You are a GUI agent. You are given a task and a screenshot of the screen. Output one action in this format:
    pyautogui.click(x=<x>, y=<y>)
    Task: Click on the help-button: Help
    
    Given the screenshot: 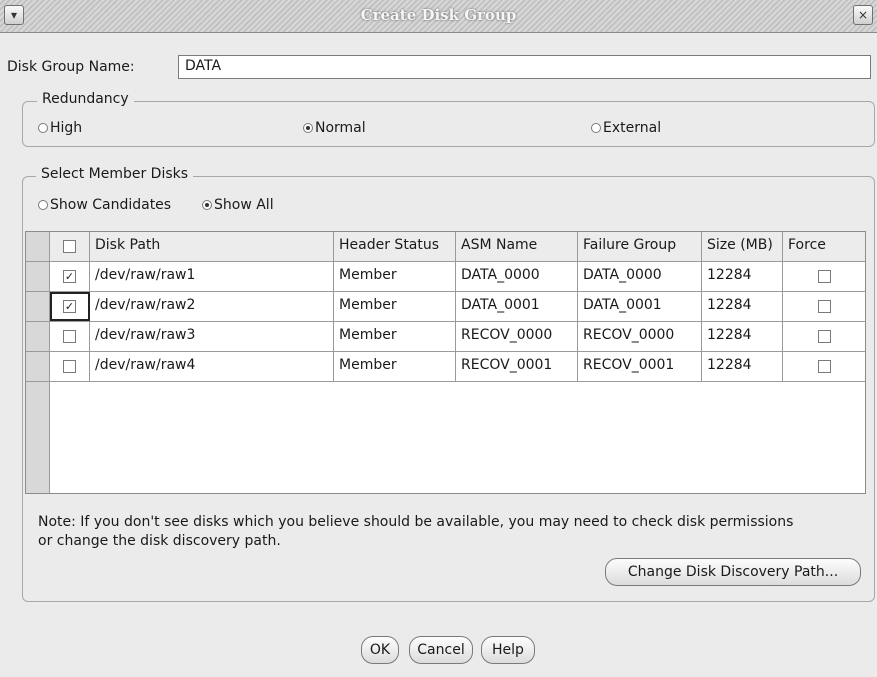 What is the action you would take?
    pyautogui.click(x=508, y=650)
    